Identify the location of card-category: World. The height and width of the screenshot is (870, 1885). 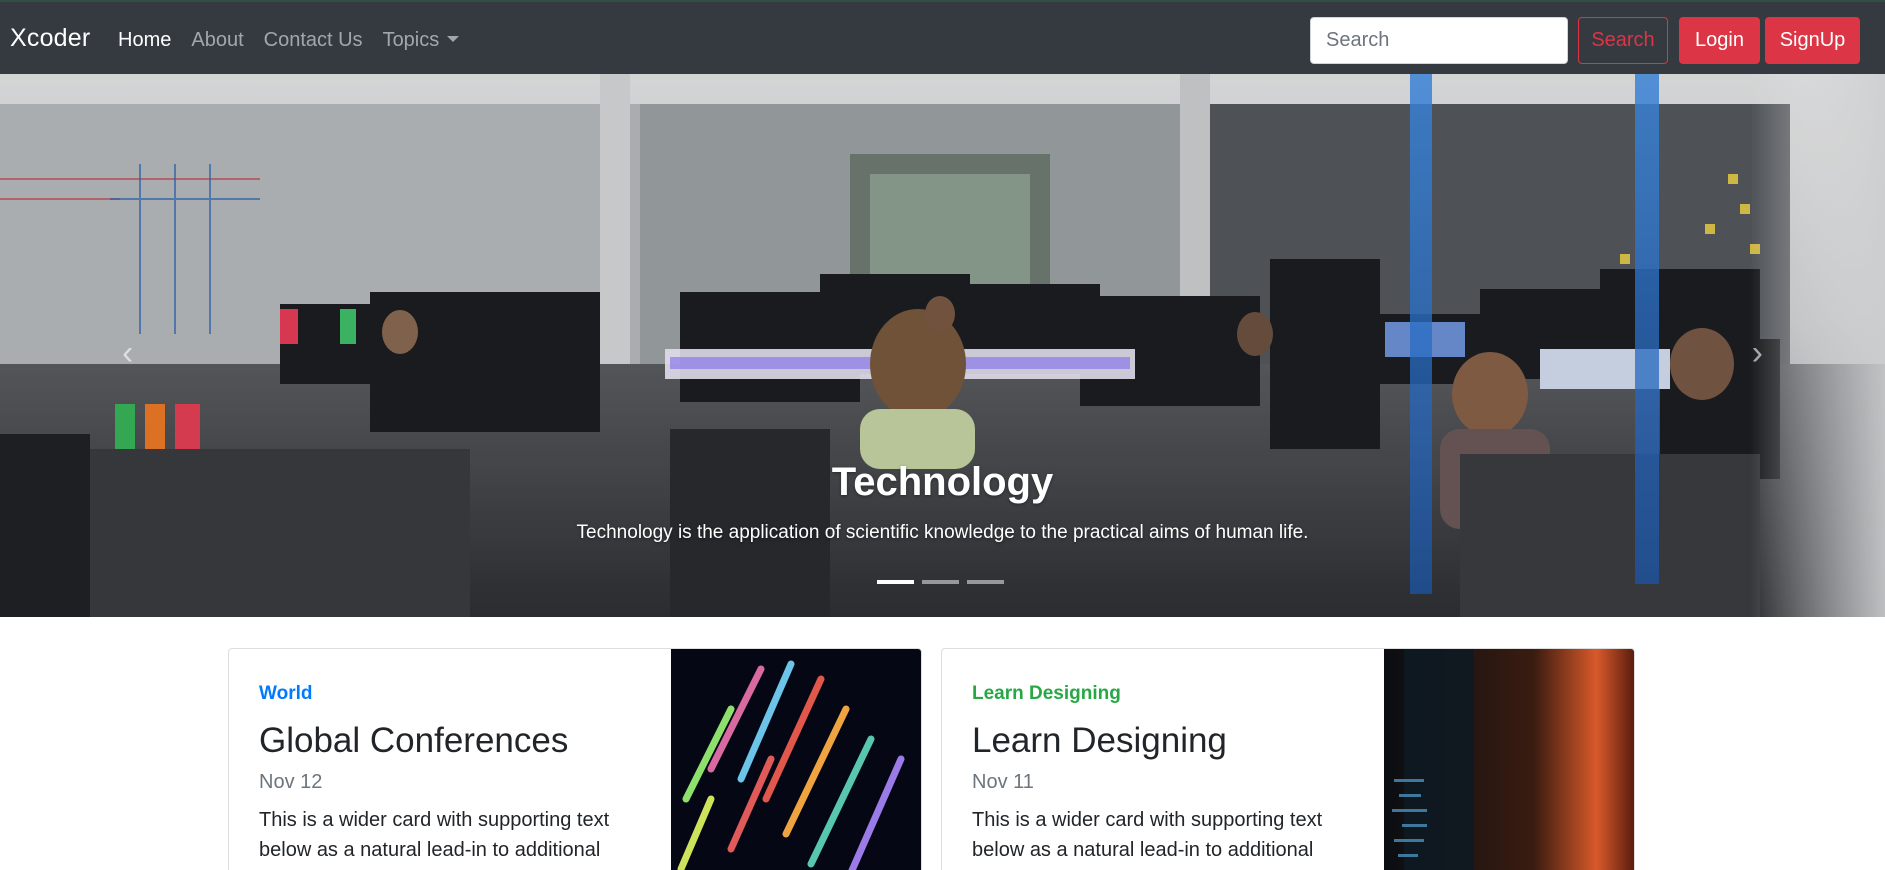
(459, 694).